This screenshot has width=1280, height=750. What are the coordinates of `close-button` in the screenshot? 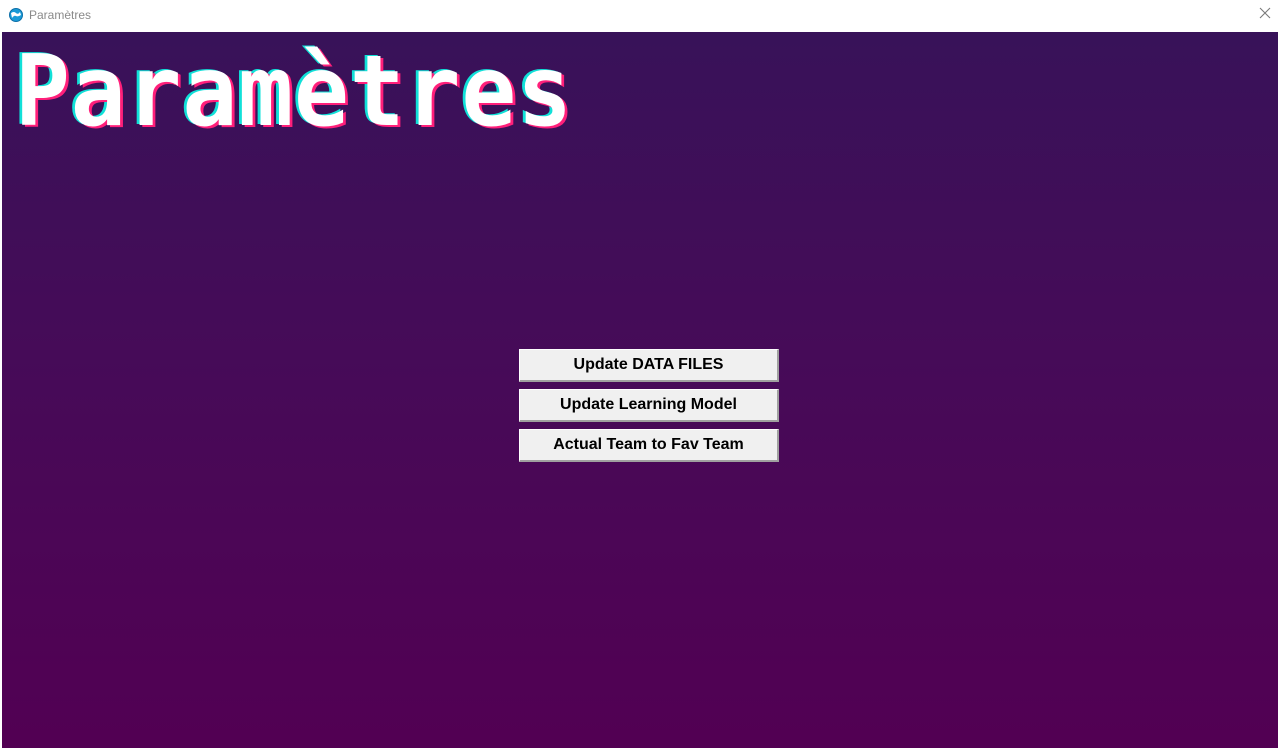 It's located at (1265, 15).